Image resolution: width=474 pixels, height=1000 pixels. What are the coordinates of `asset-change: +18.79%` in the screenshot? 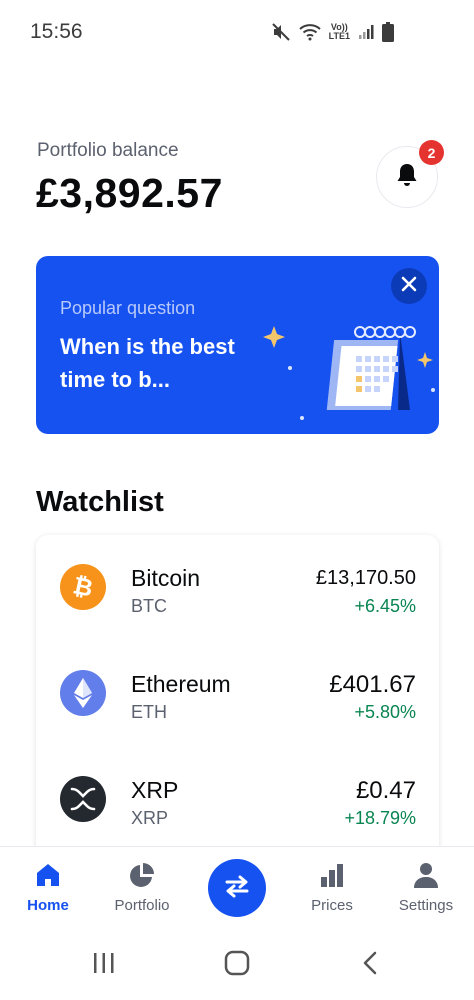 It's located at (380, 818).